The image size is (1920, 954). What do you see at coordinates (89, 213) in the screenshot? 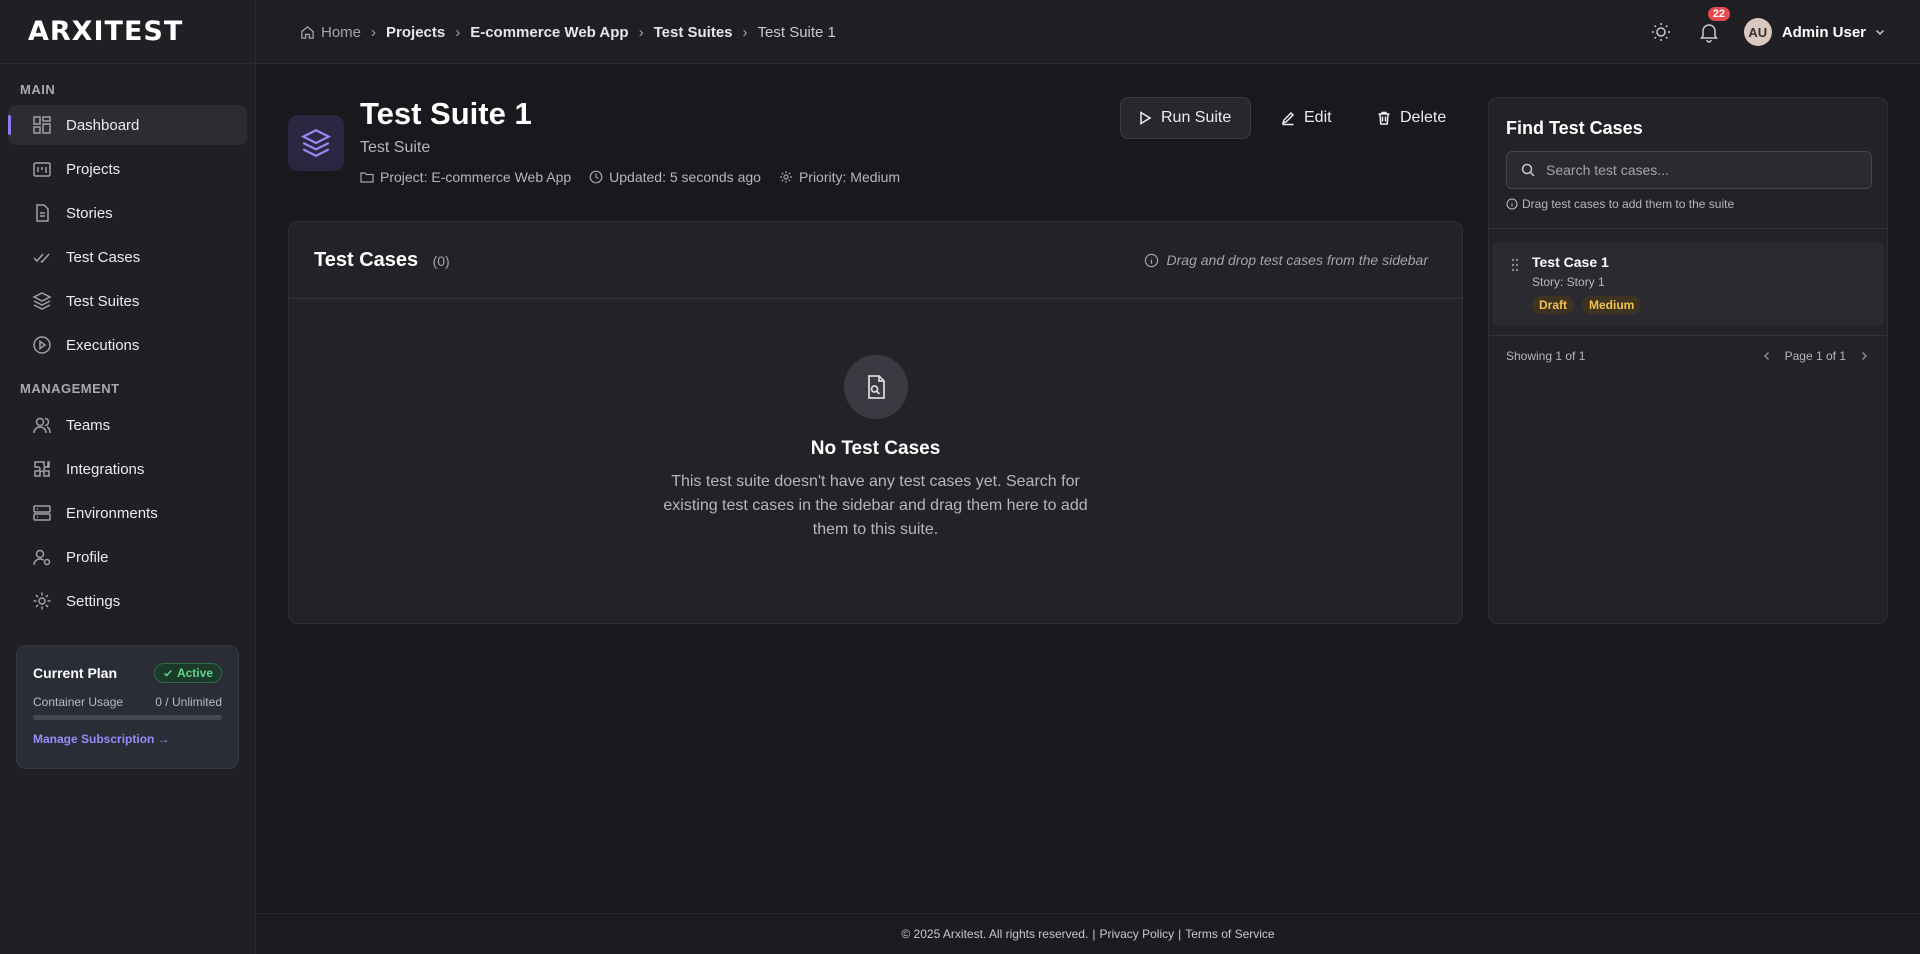
I see `sidebar-item-label: Stories` at bounding box center [89, 213].